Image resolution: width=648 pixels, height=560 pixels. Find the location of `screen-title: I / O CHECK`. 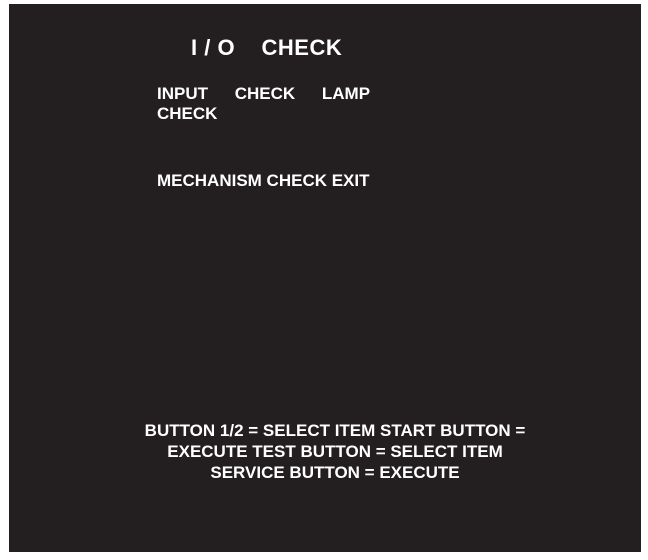

screen-title: I / O CHECK is located at coordinates (267, 47).